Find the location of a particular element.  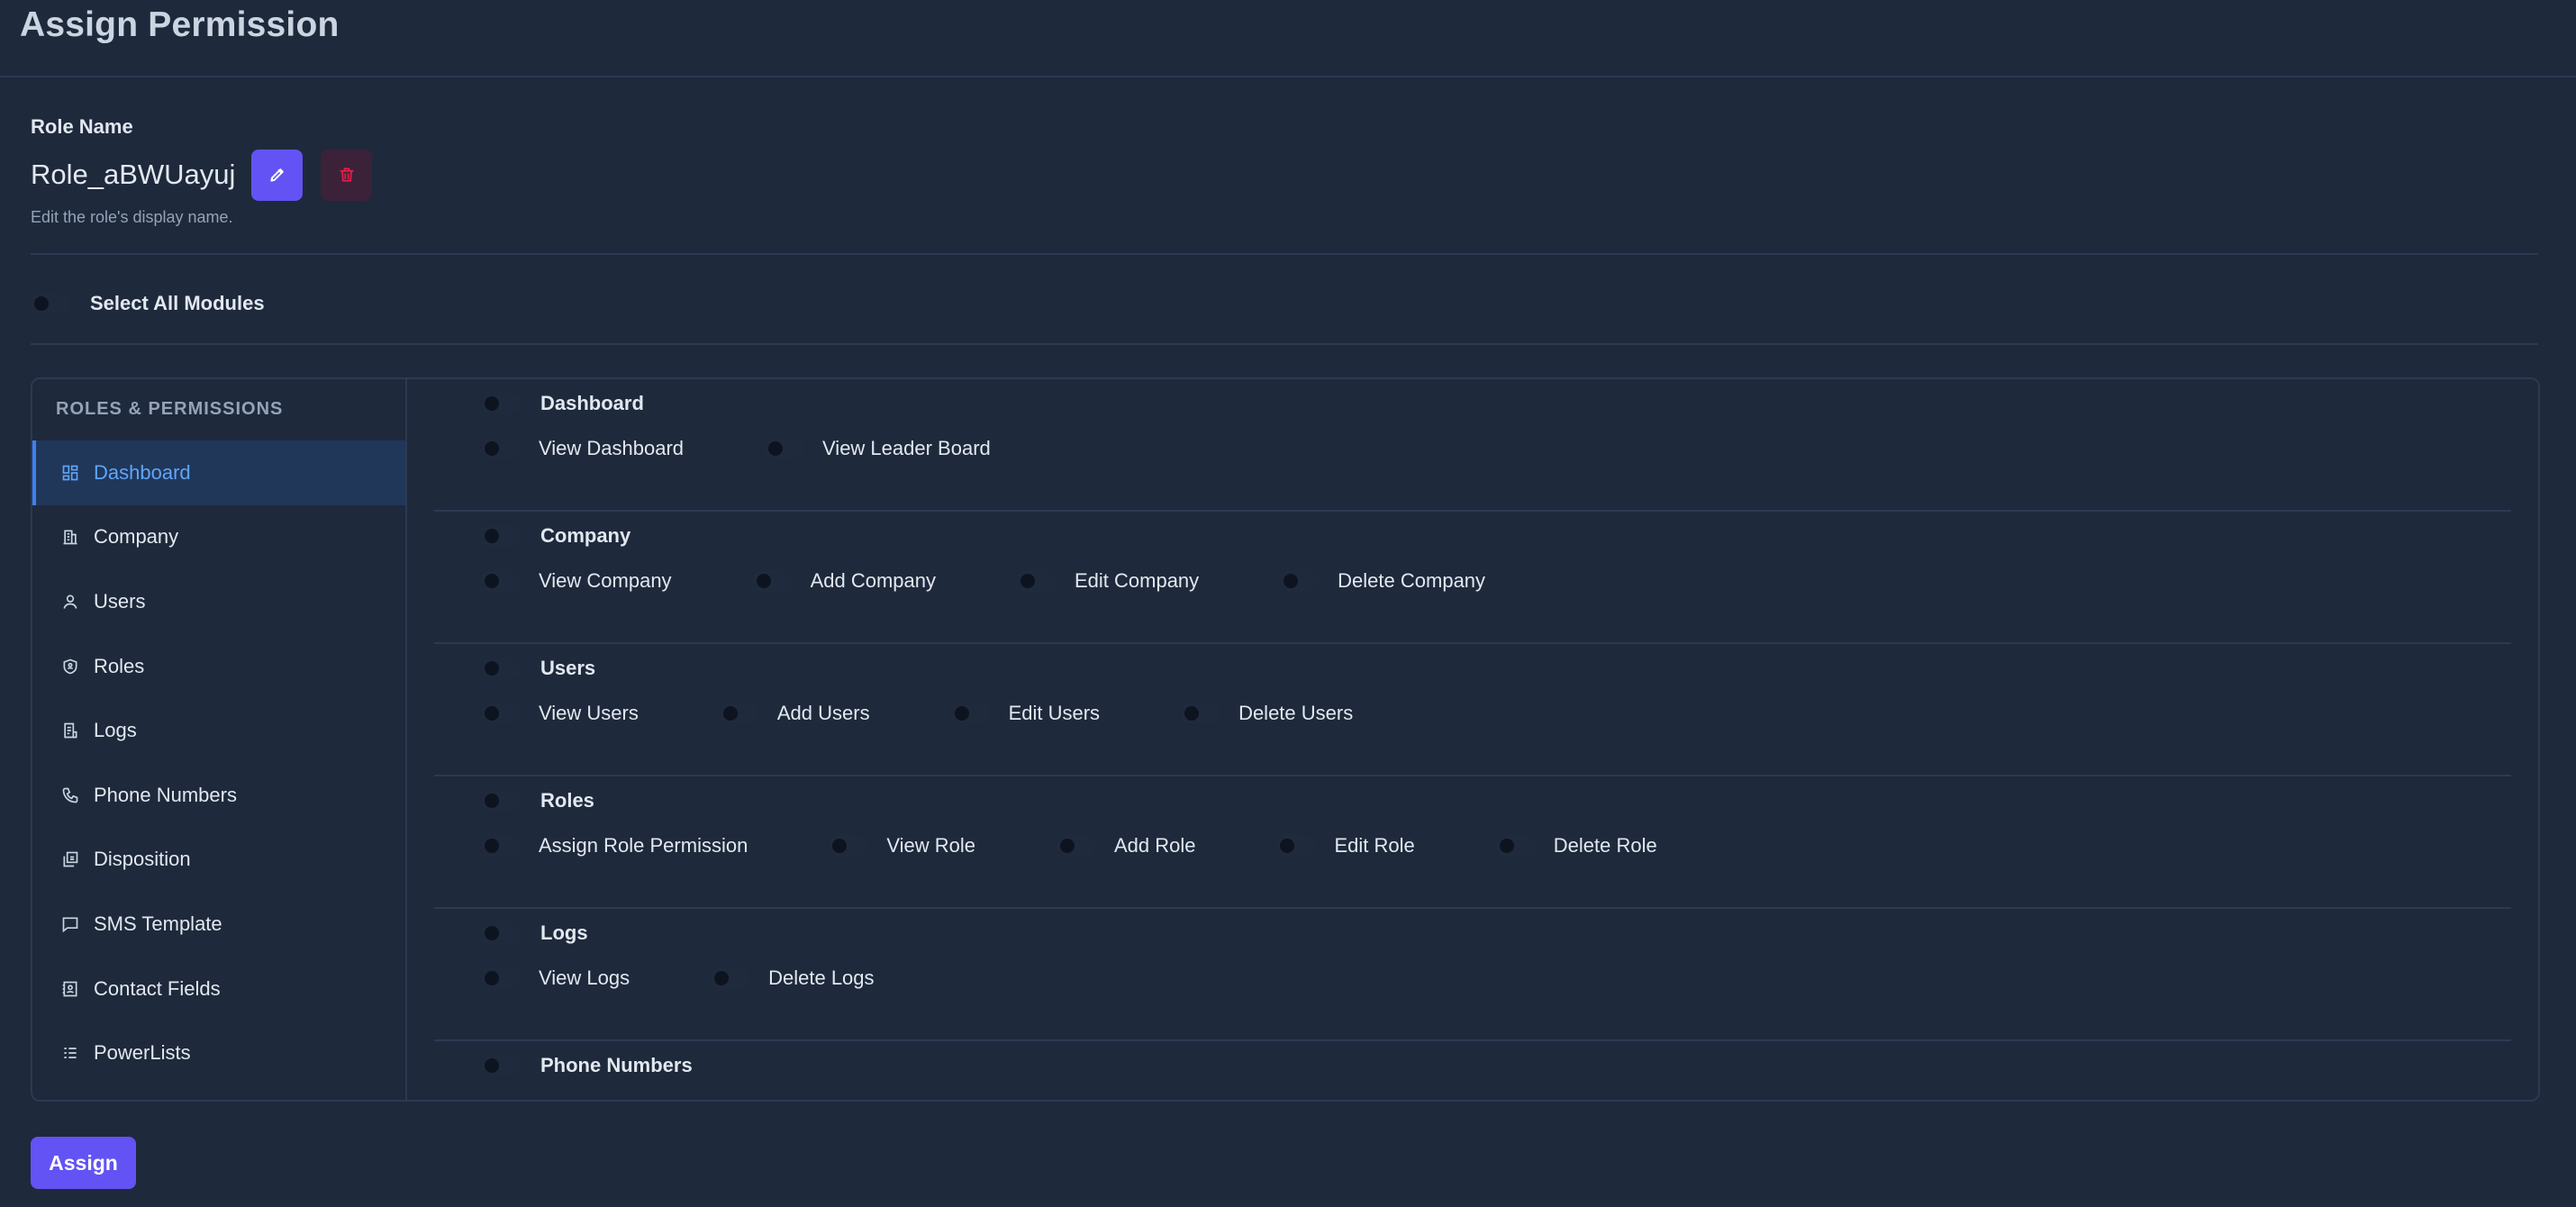

sidebar-item-label: Contact Fields is located at coordinates (158, 988).